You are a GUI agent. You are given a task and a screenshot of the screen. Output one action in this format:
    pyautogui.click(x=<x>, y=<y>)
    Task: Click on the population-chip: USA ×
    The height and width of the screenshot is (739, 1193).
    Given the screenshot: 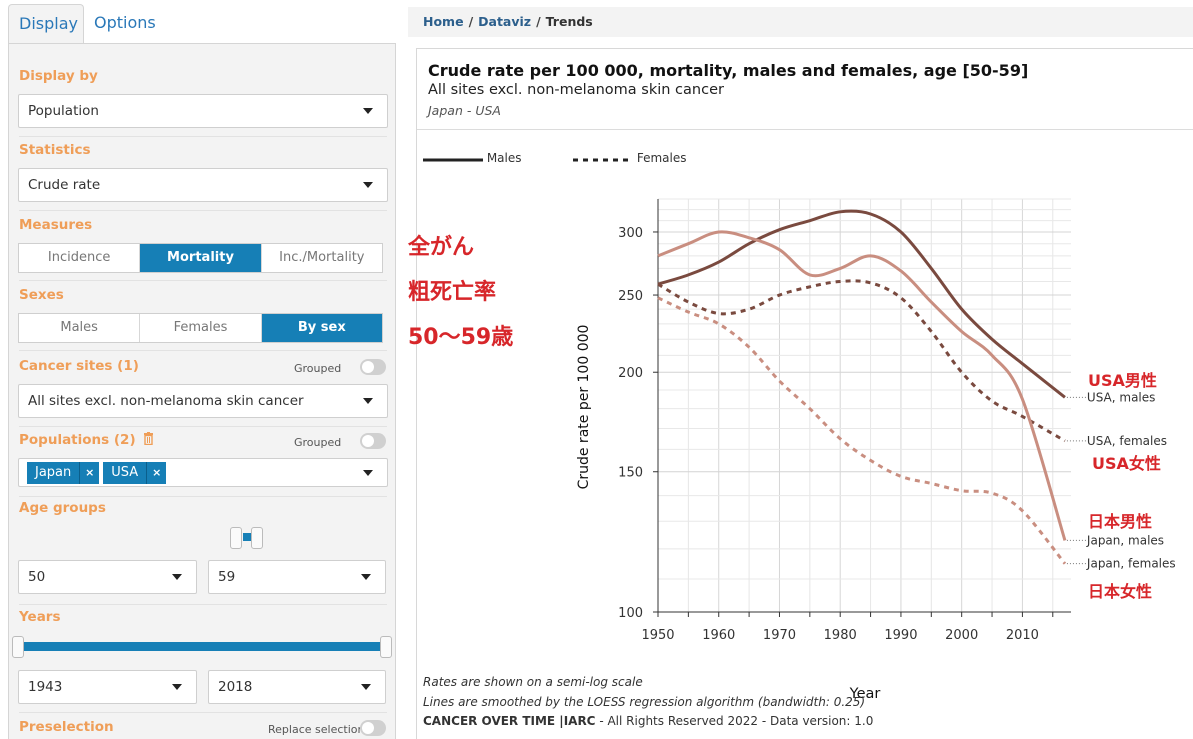 What is the action you would take?
    pyautogui.click(x=135, y=472)
    